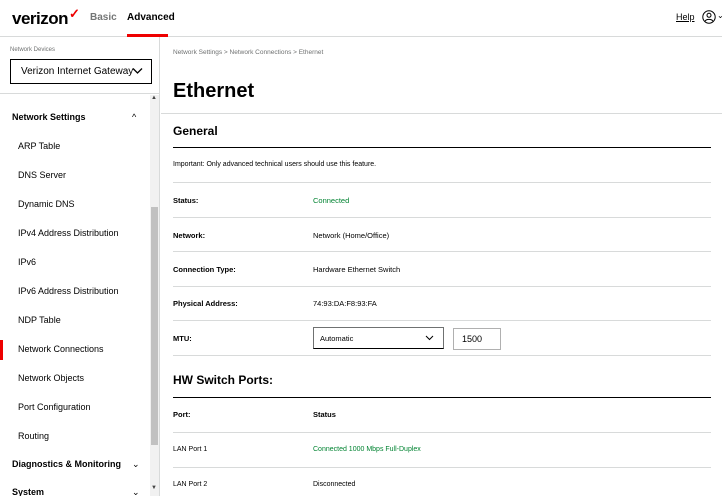  Describe the element at coordinates (477, 339) in the screenshot. I see `mtu-value-input: 1500` at that location.